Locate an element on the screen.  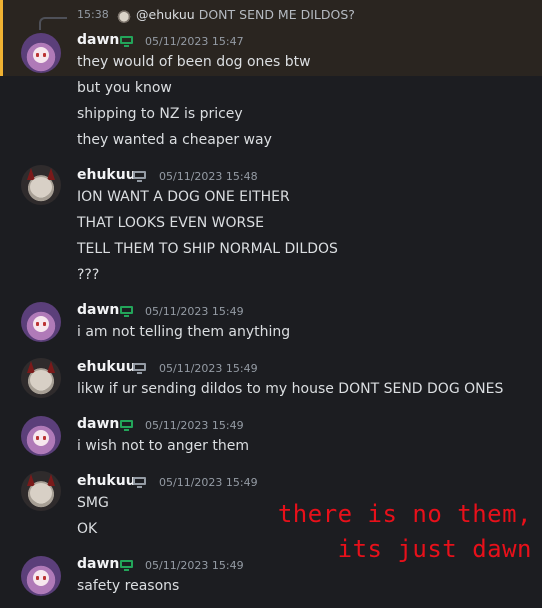
reply-spine is located at coordinates (53, 23).